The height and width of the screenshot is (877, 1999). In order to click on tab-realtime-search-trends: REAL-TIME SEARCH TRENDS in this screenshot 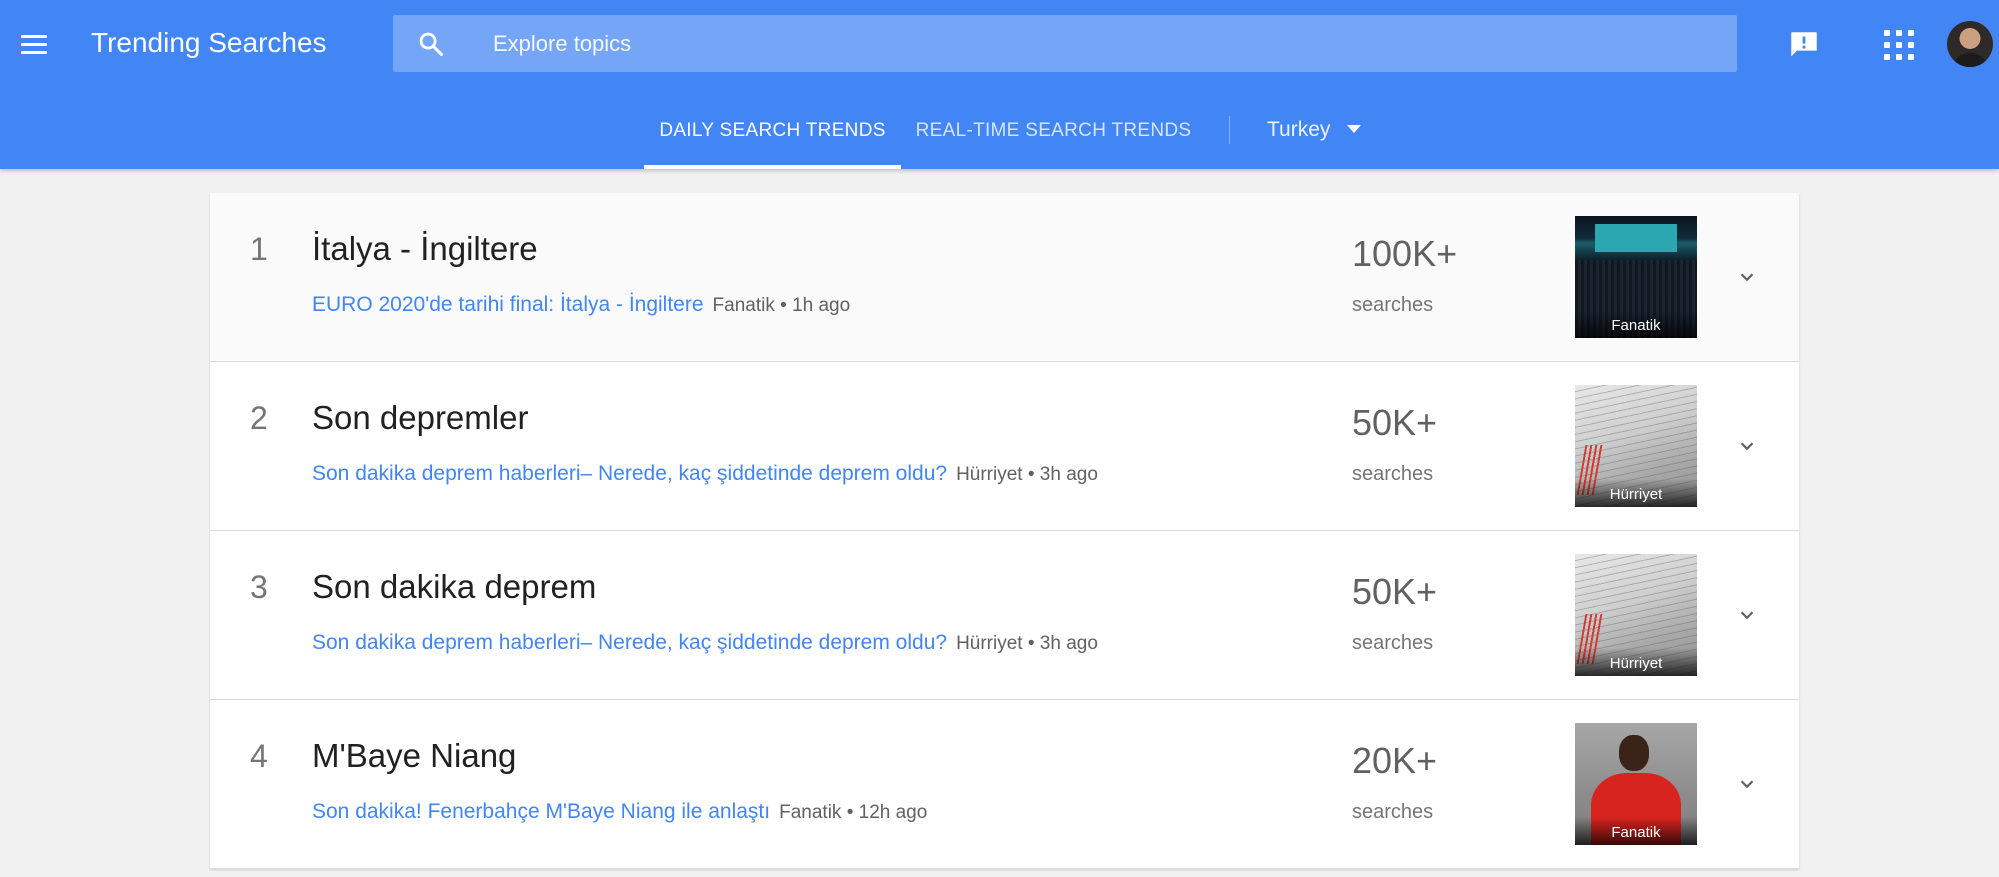, I will do `click(1053, 134)`.